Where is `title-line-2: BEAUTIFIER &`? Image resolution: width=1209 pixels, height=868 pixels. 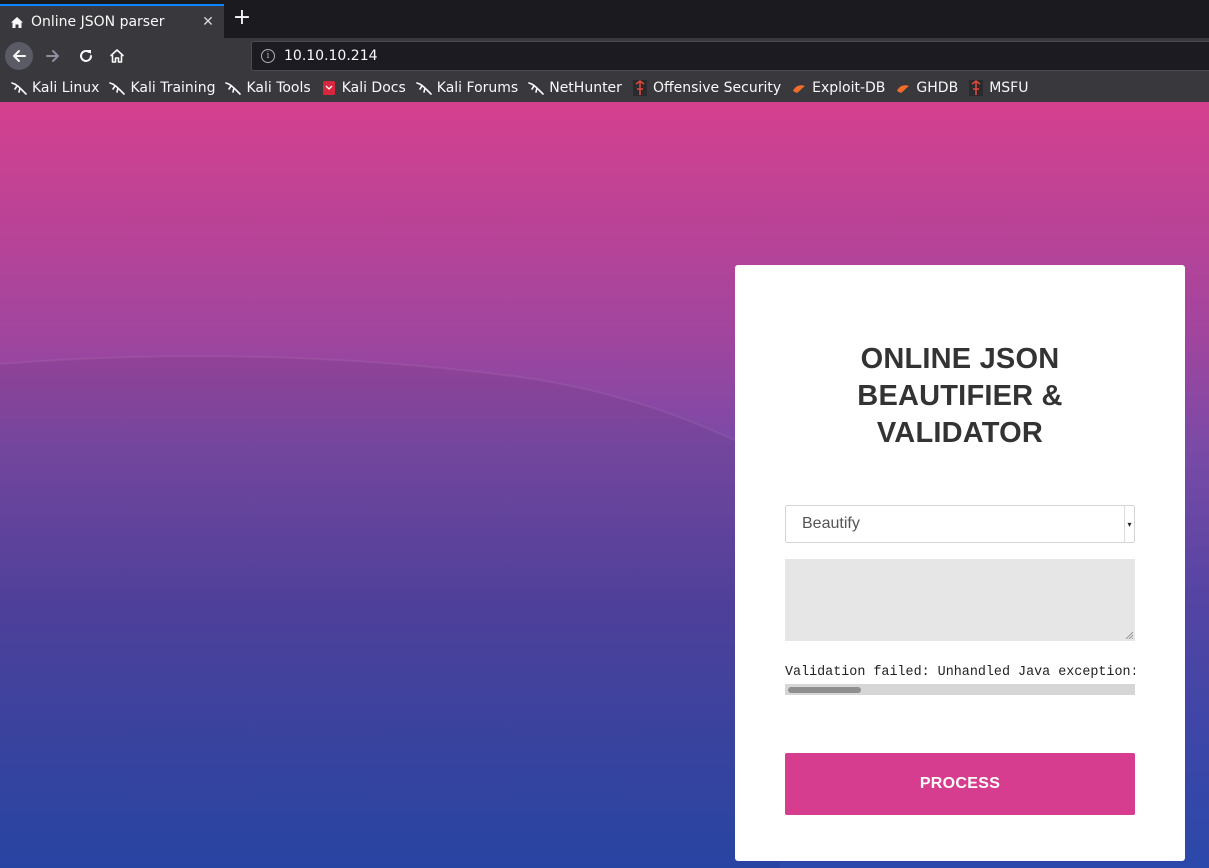 title-line-2: BEAUTIFIER & is located at coordinates (960, 396).